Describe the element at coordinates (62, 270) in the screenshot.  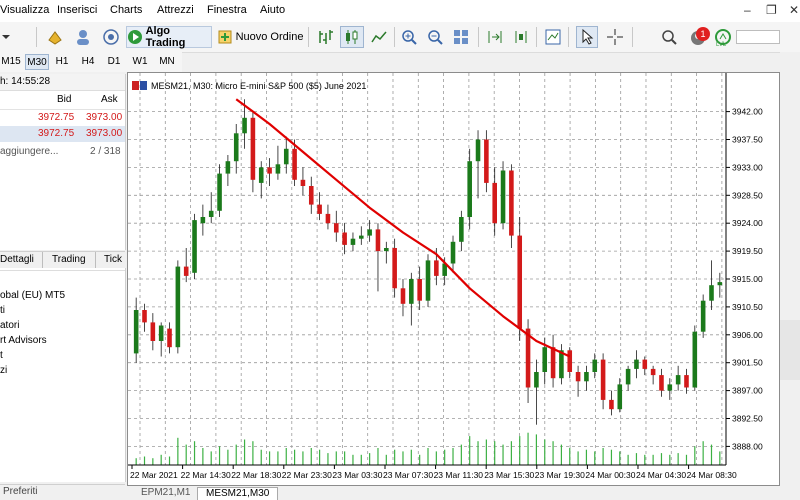
I see `navigator-divider` at that location.